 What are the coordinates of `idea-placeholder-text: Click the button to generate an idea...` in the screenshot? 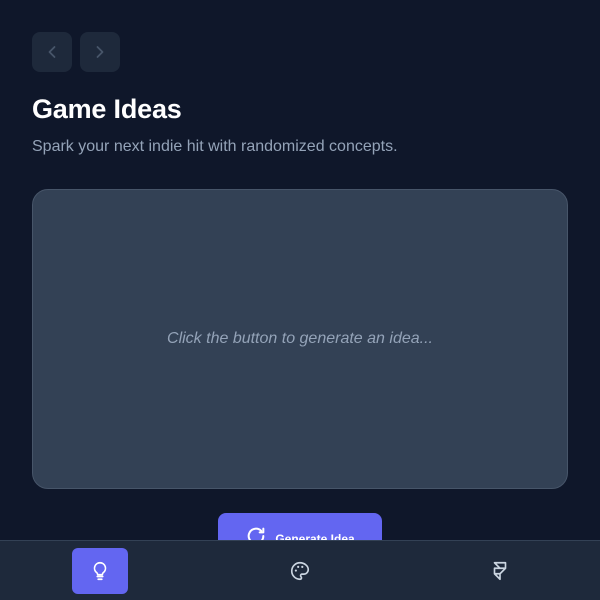 It's located at (300, 338).